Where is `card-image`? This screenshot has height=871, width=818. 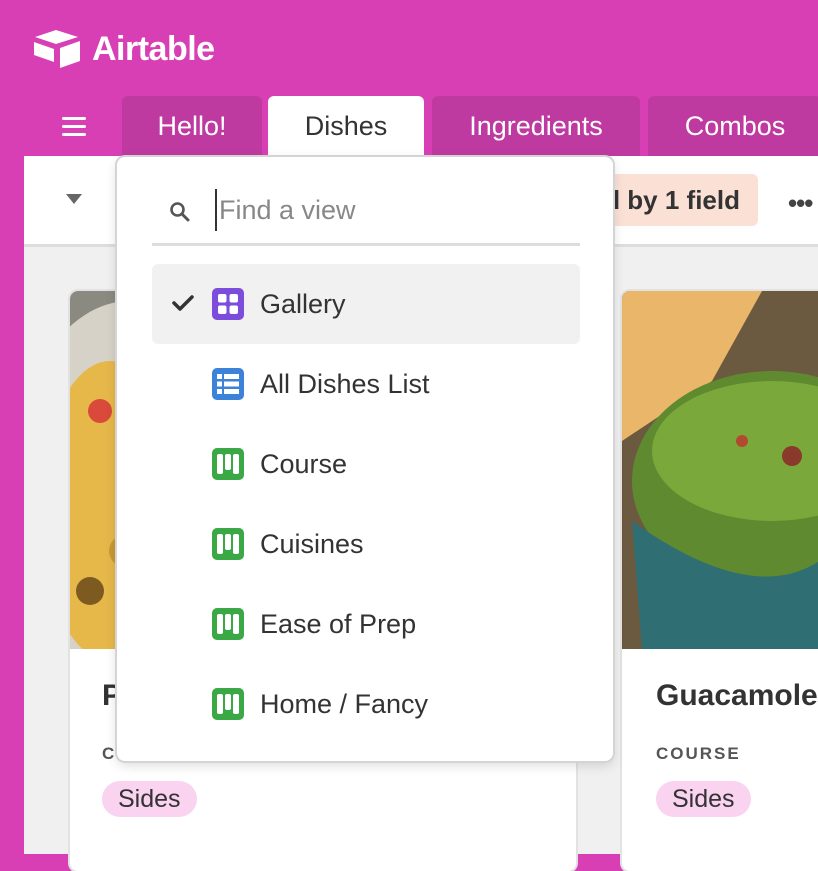 card-image is located at coordinates (720, 470).